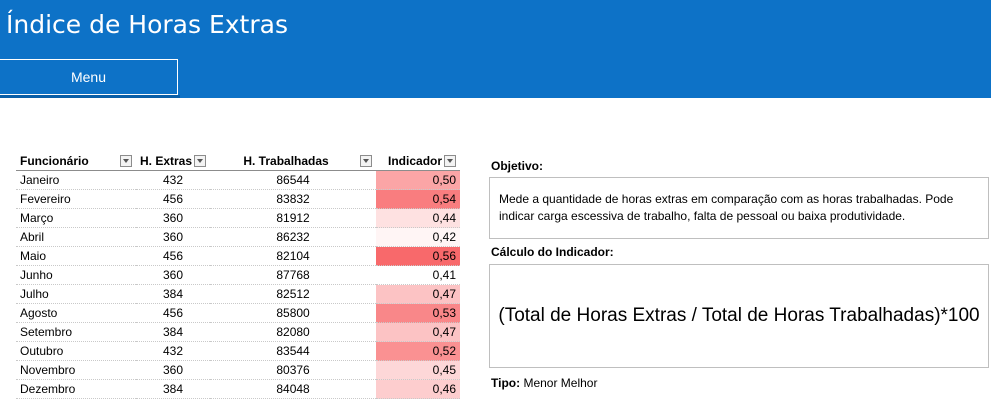 The width and height of the screenshot is (991, 403). What do you see at coordinates (54, 161) in the screenshot?
I see `column-header-label: Funcionário` at bounding box center [54, 161].